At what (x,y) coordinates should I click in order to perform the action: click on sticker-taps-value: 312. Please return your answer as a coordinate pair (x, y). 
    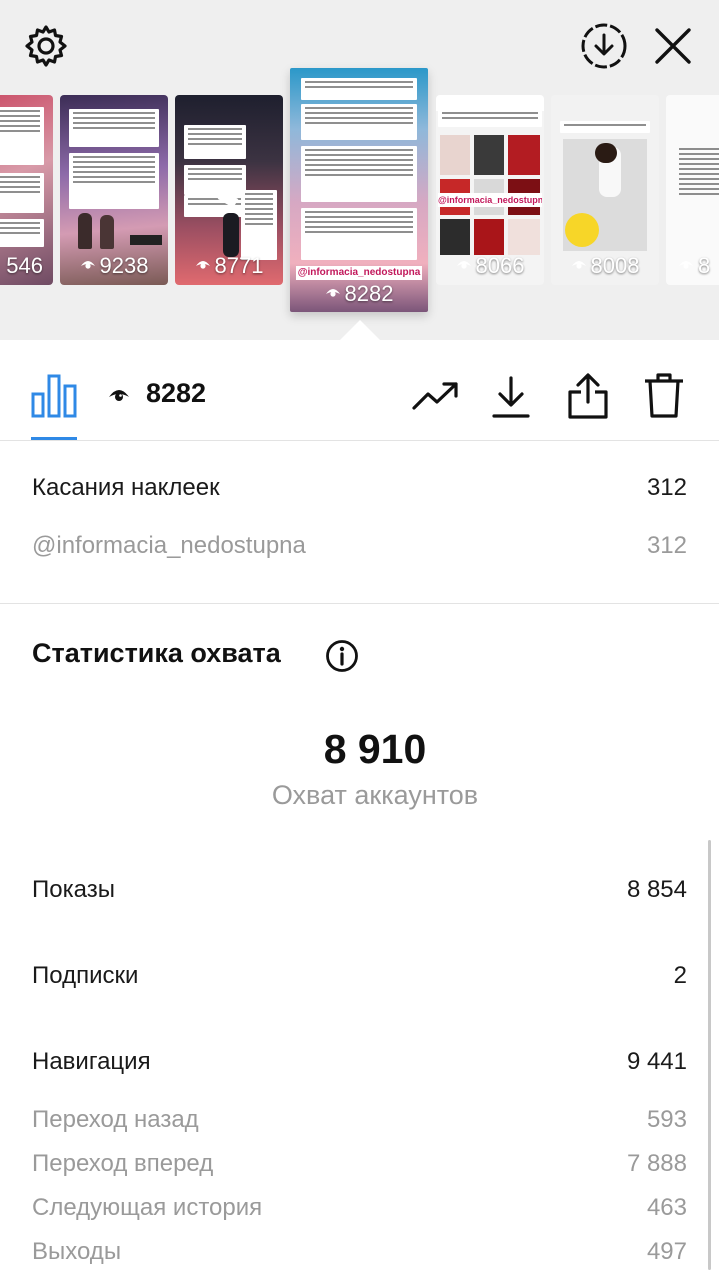
    Looking at the image, I should click on (666, 487).